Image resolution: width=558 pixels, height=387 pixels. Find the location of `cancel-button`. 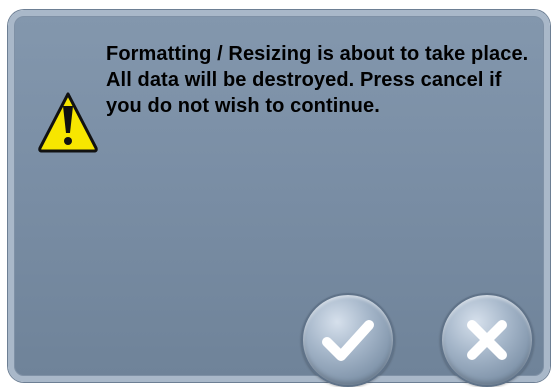

cancel-button is located at coordinates (487, 340).